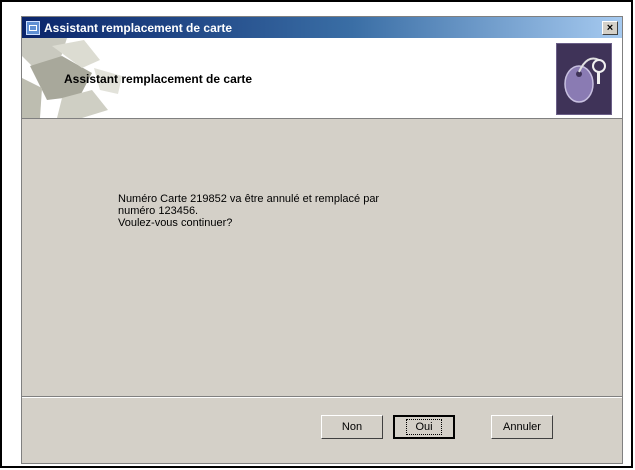  I want to click on yes-button-label: Oui, so click(424, 427).